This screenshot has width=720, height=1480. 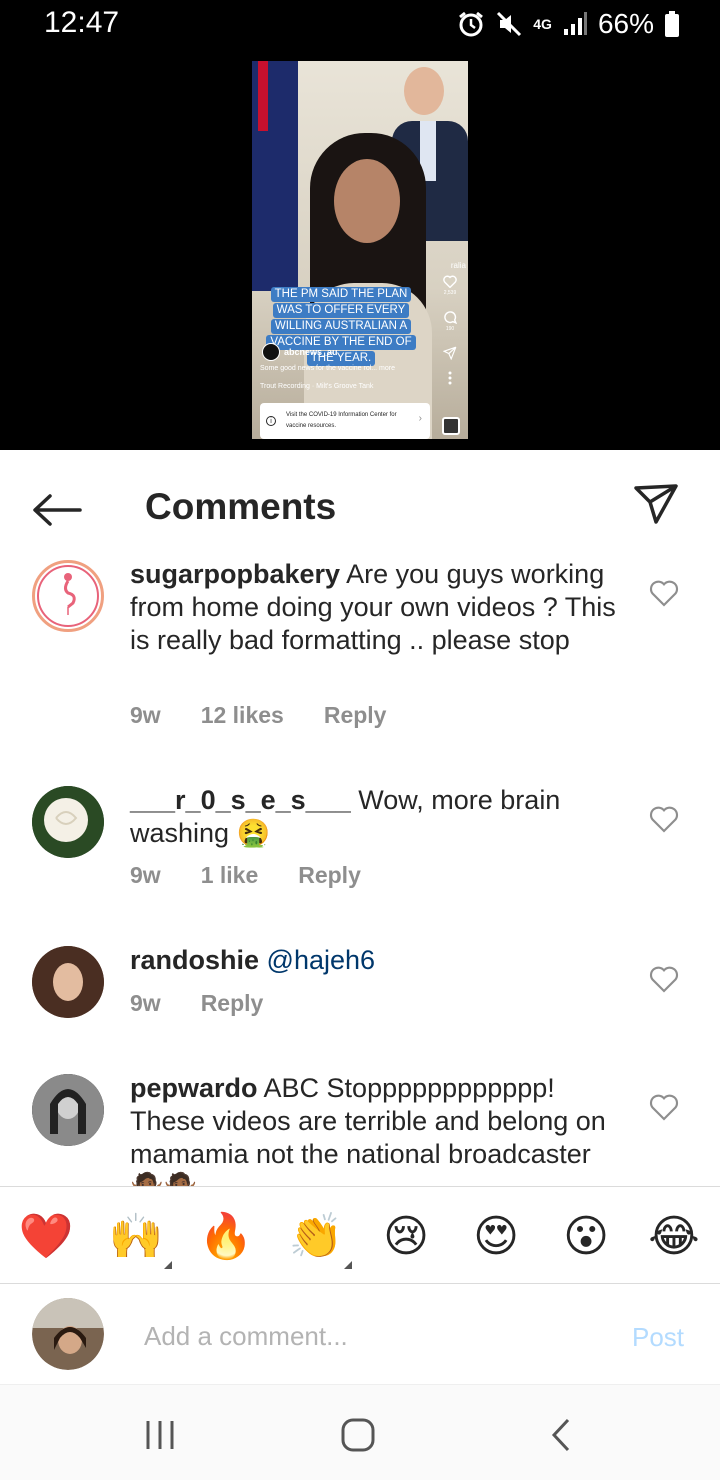 I want to click on system-nav-bar, so click(x=360, y=1432).